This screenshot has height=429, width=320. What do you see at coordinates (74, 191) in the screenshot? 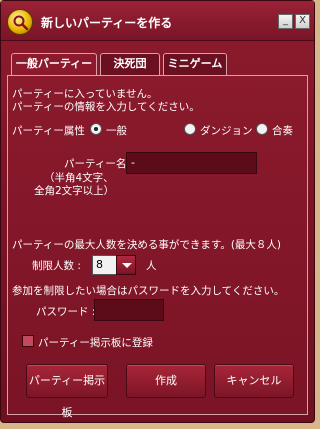
I see `party-name-hint-2: 全角2文字以上）` at bounding box center [74, 191].